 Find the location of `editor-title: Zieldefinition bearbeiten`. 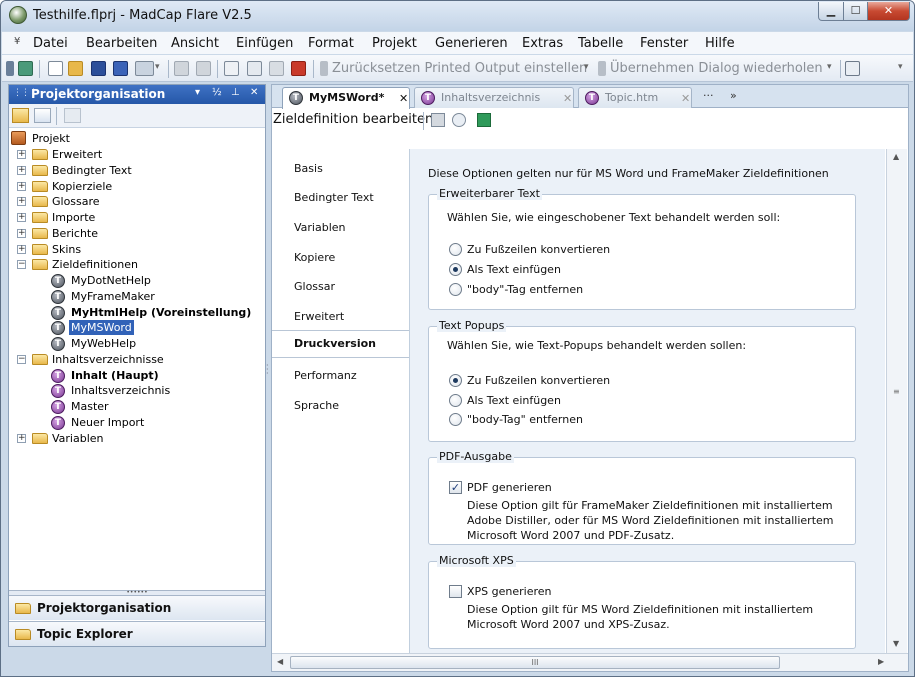

editor-title: Zieldefinition bearbeiten is located at coordinates (353, 119).